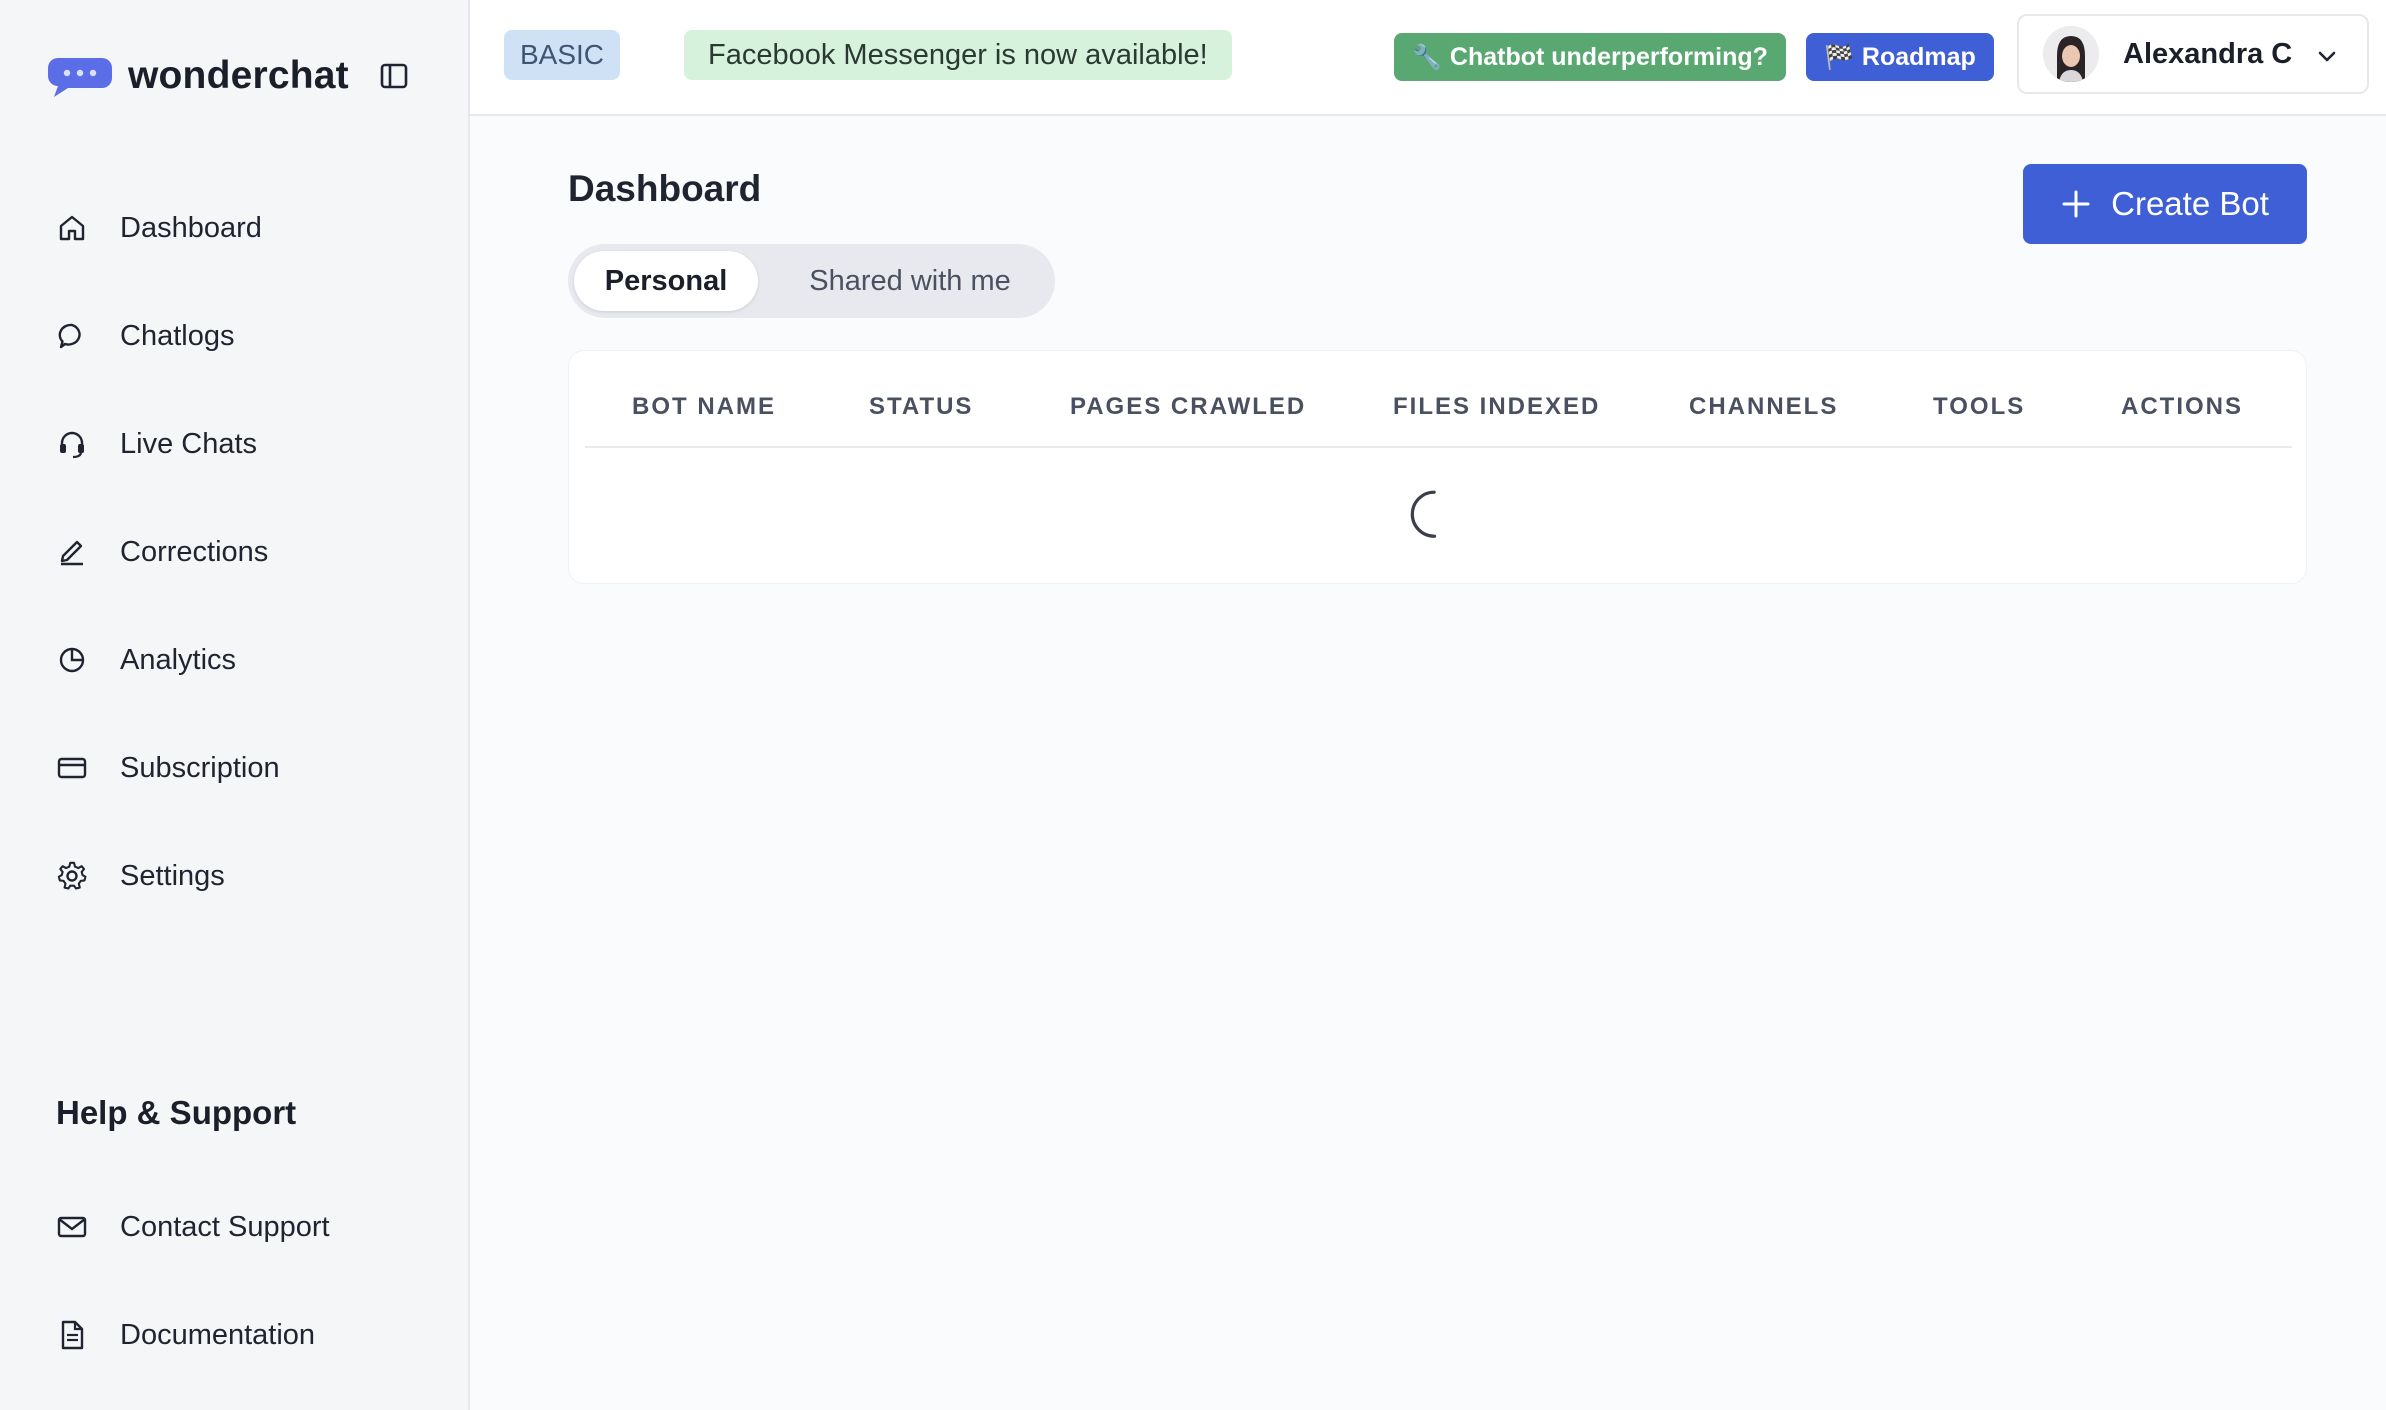  I want to click on create-bot-button: Create Bot, so click(2165, 204).